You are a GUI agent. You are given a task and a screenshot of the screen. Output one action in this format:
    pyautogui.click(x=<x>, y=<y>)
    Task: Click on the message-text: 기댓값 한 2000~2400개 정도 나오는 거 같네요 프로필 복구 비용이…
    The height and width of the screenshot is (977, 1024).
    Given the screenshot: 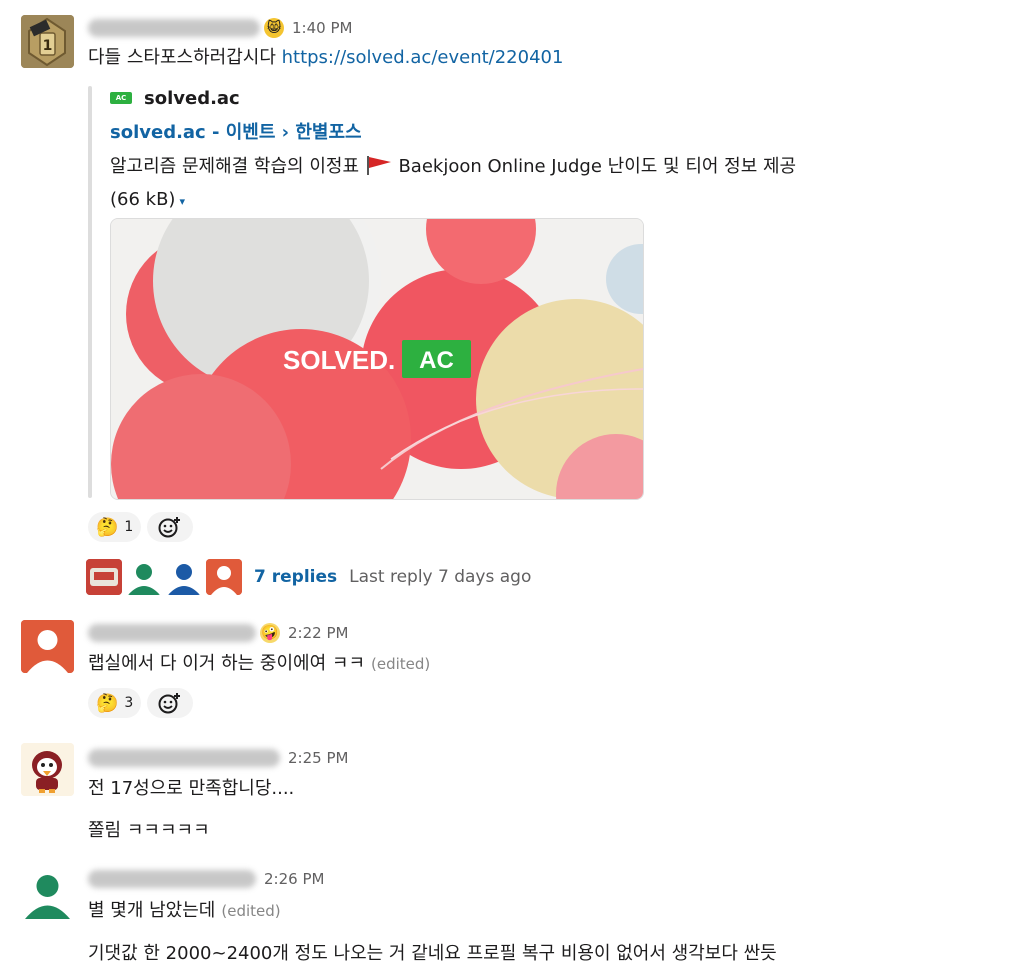 What is the action you would take?
    pyautogui.click(x=432, y=953)
    